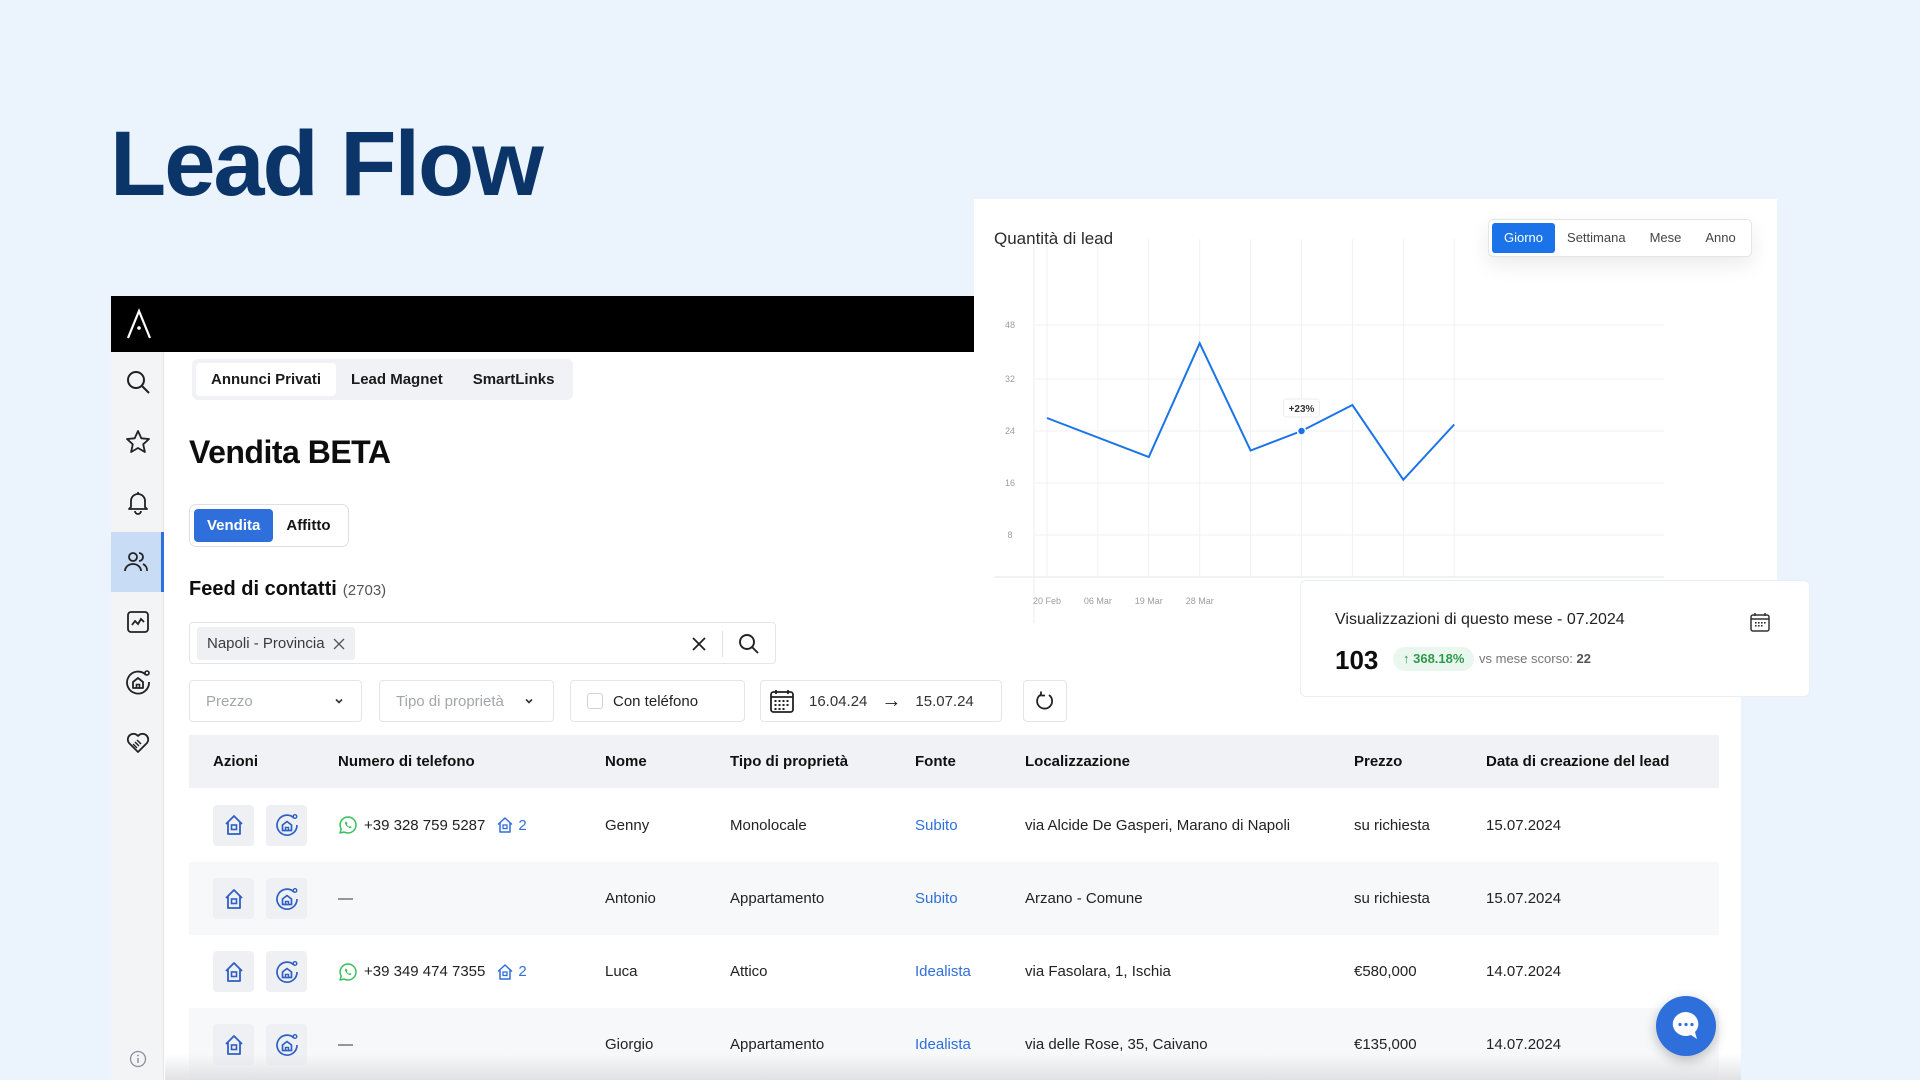 The height and width of the screenshot is (1080, 1920). Describe the element at coordinates (627, 825) in the screenshot. I see `cell-name: Genny` at that location.